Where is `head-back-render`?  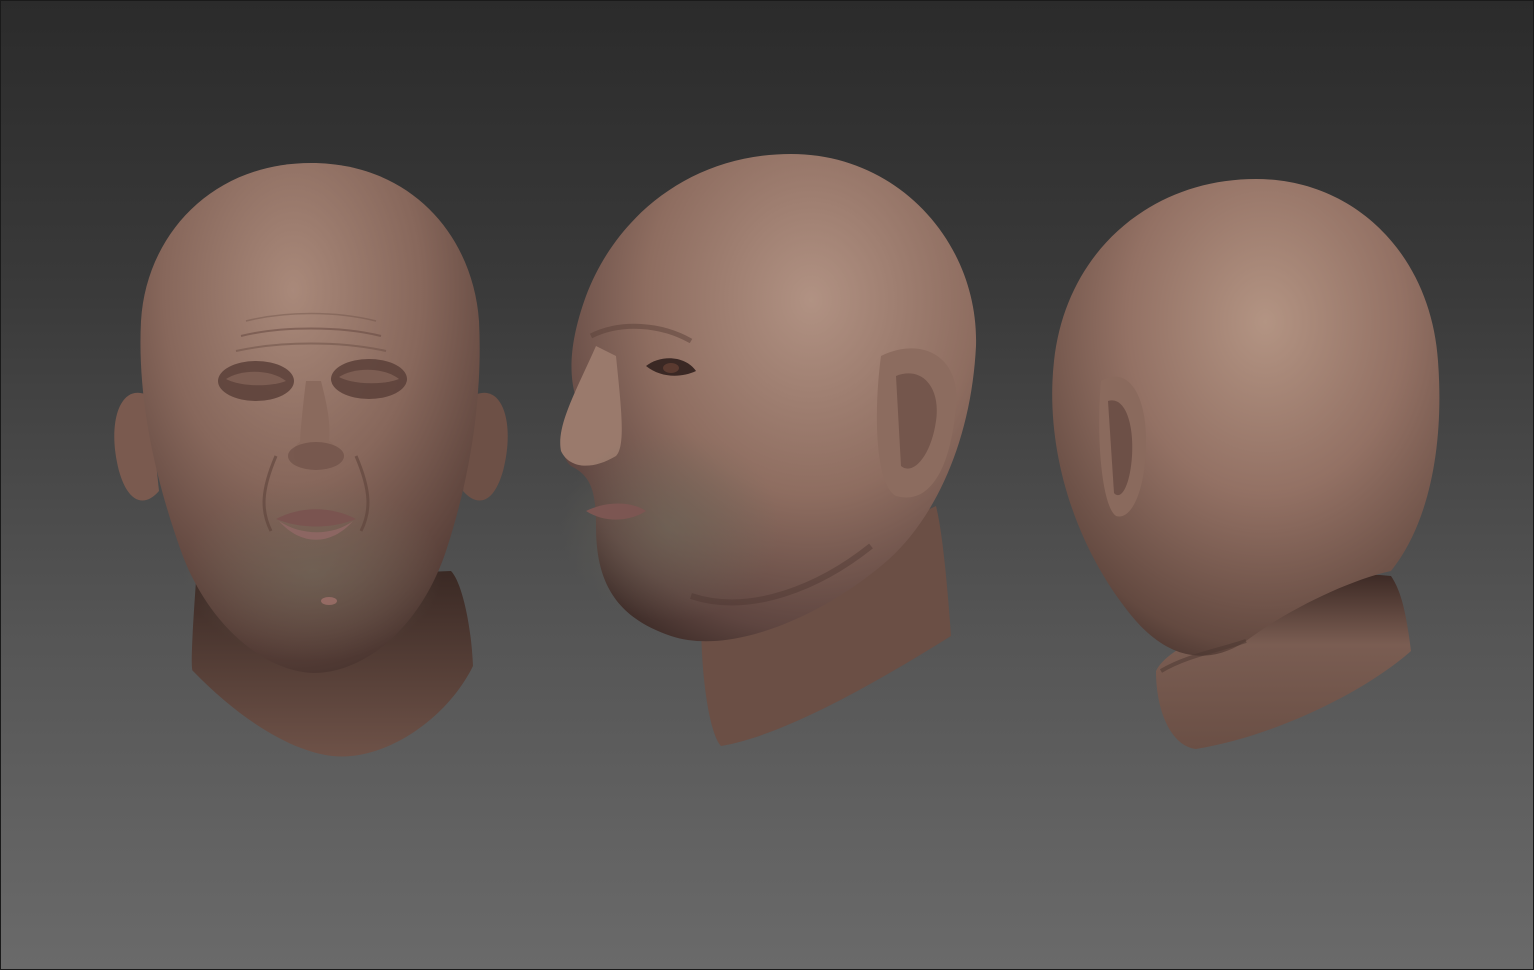
head-back-render is located at coordinates (1246, 464).